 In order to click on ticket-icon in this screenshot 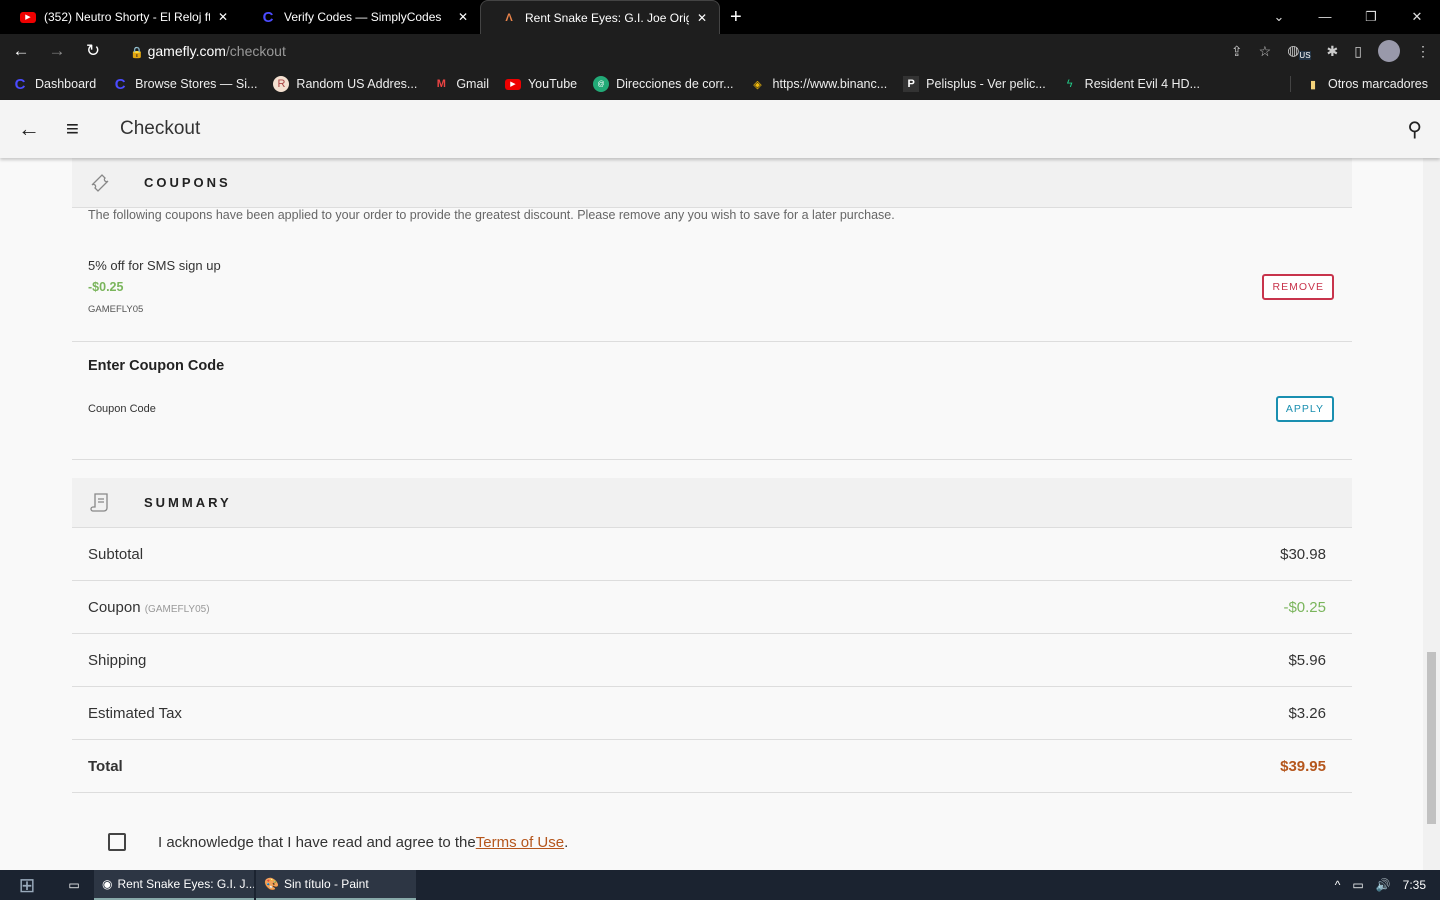, I will do `click(100, 182)`.